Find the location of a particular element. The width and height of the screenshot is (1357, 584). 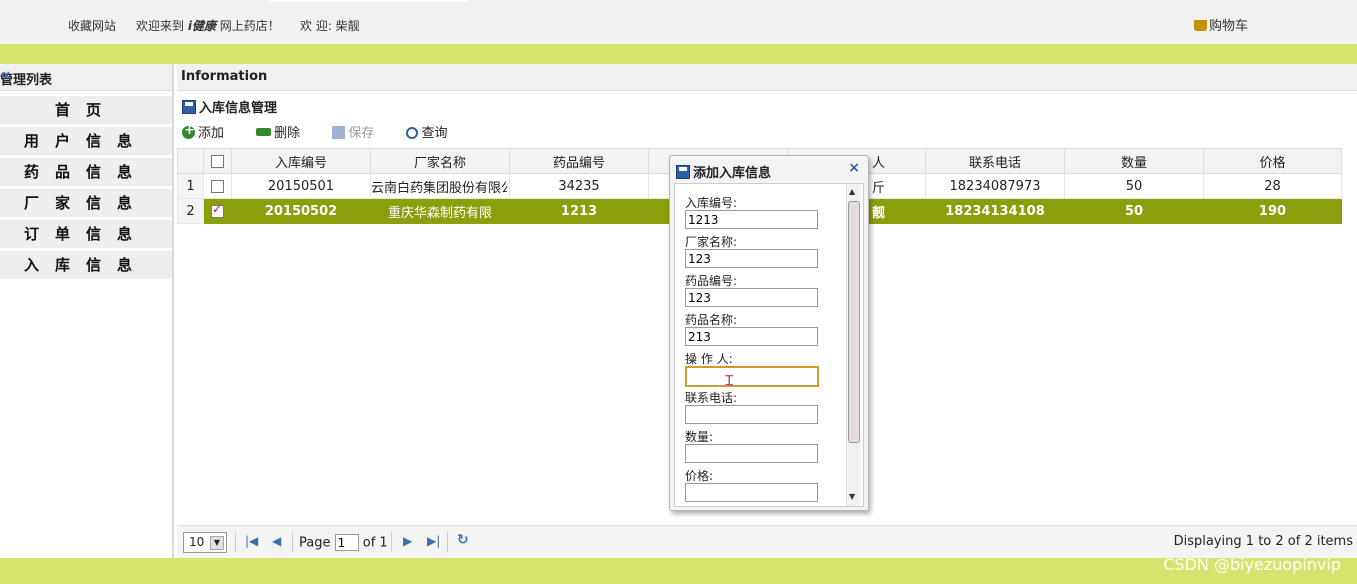

welcome-text: 欢迎来到 i健康 网上药店！ is located at coordinates (208, 25).